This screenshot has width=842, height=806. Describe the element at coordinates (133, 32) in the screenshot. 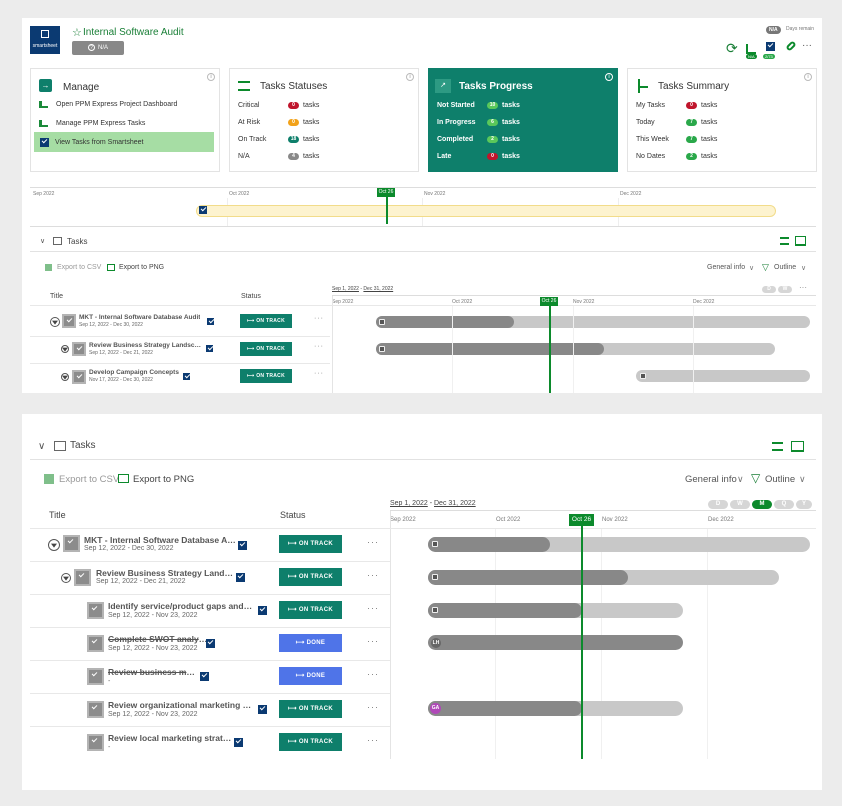

I see `project-title: Internal Software Audit` at that location.